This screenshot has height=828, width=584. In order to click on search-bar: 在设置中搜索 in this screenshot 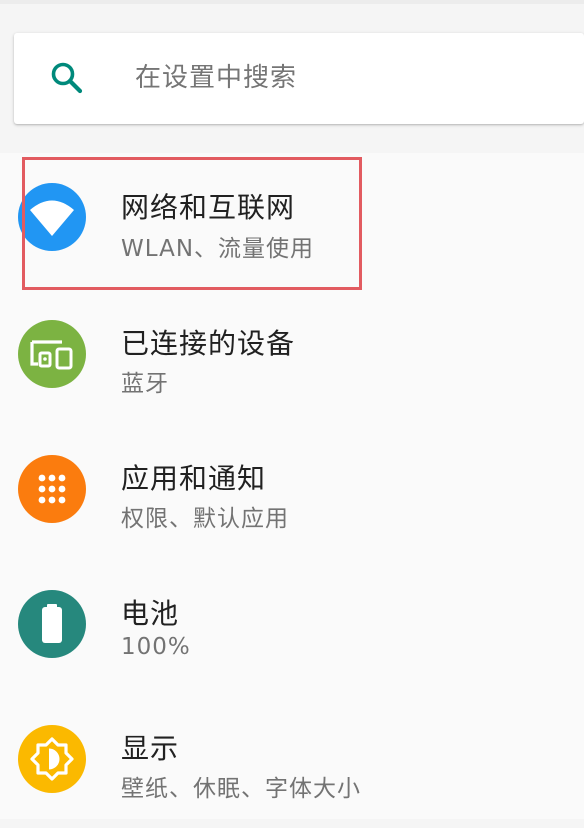, I will do `click(299, 78)`.